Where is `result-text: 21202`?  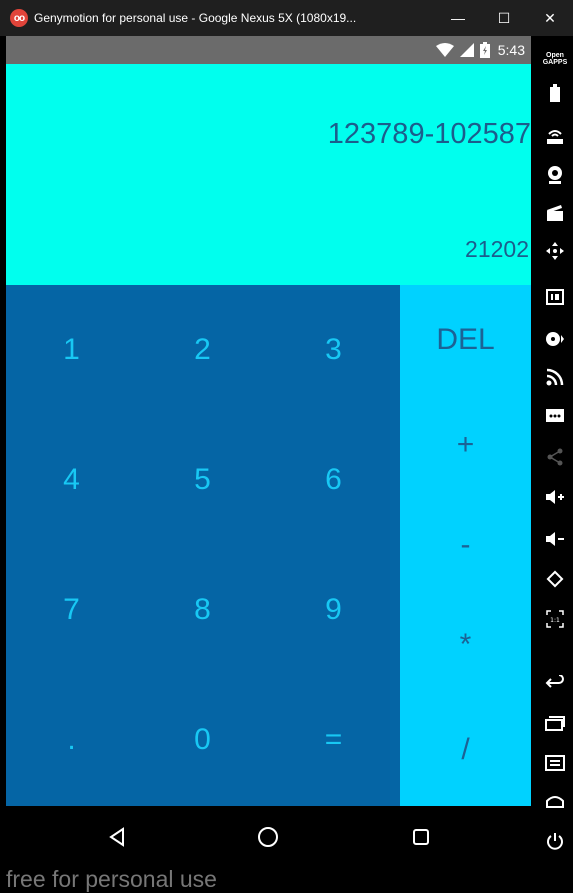 result-text: 21202 is located at coordinates (497, 249).